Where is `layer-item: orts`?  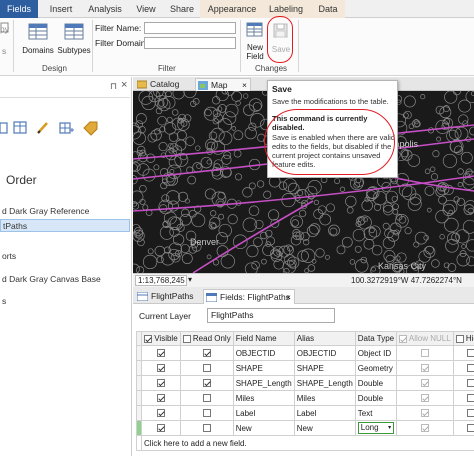 layer-item: orts is located at coordinates (65, 256).